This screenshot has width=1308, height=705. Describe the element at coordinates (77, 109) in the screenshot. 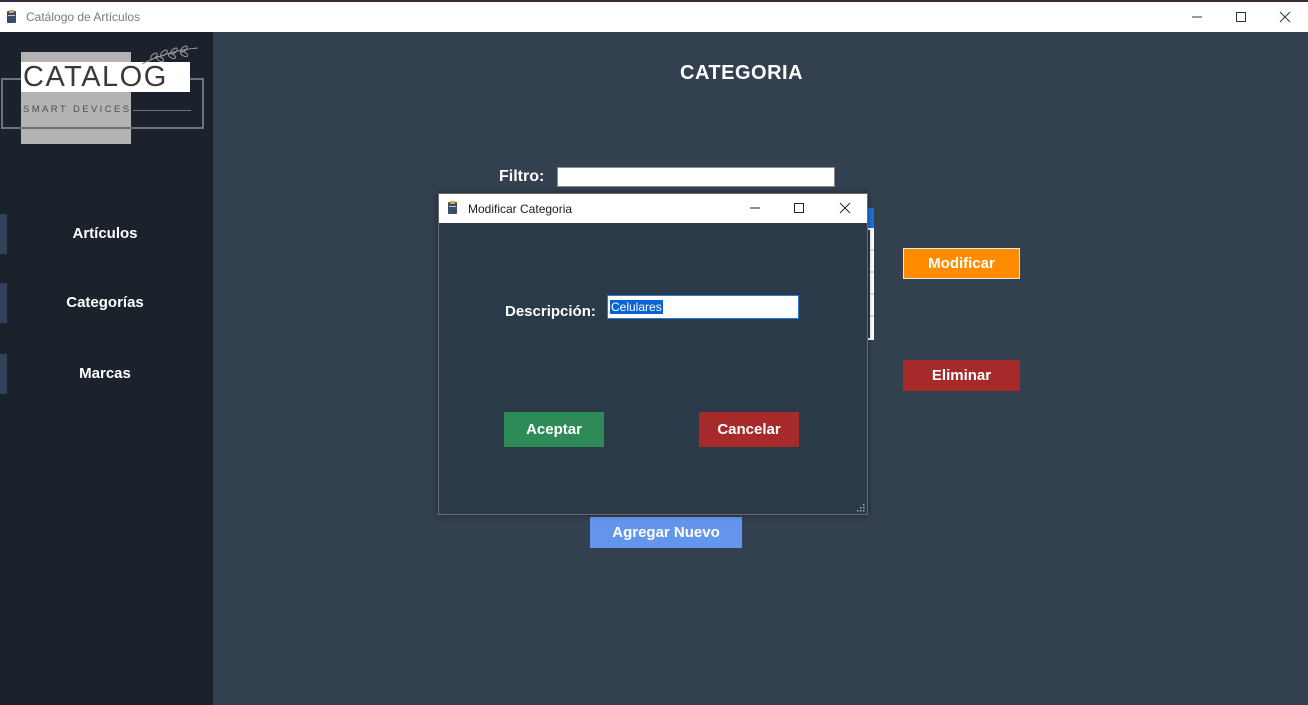

I see `logo-subtitle: SMART DEVICES` at that location.